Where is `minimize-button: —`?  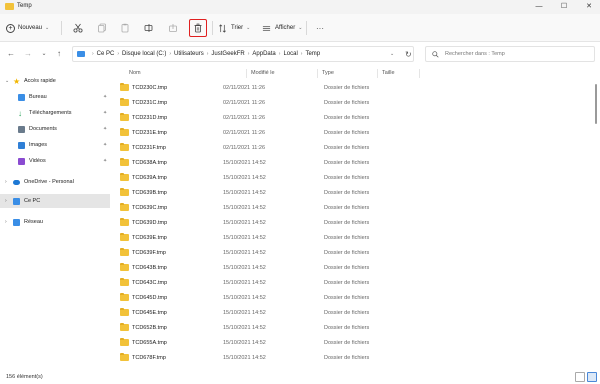
minimize-button: — is located at coordinates (539, 7).